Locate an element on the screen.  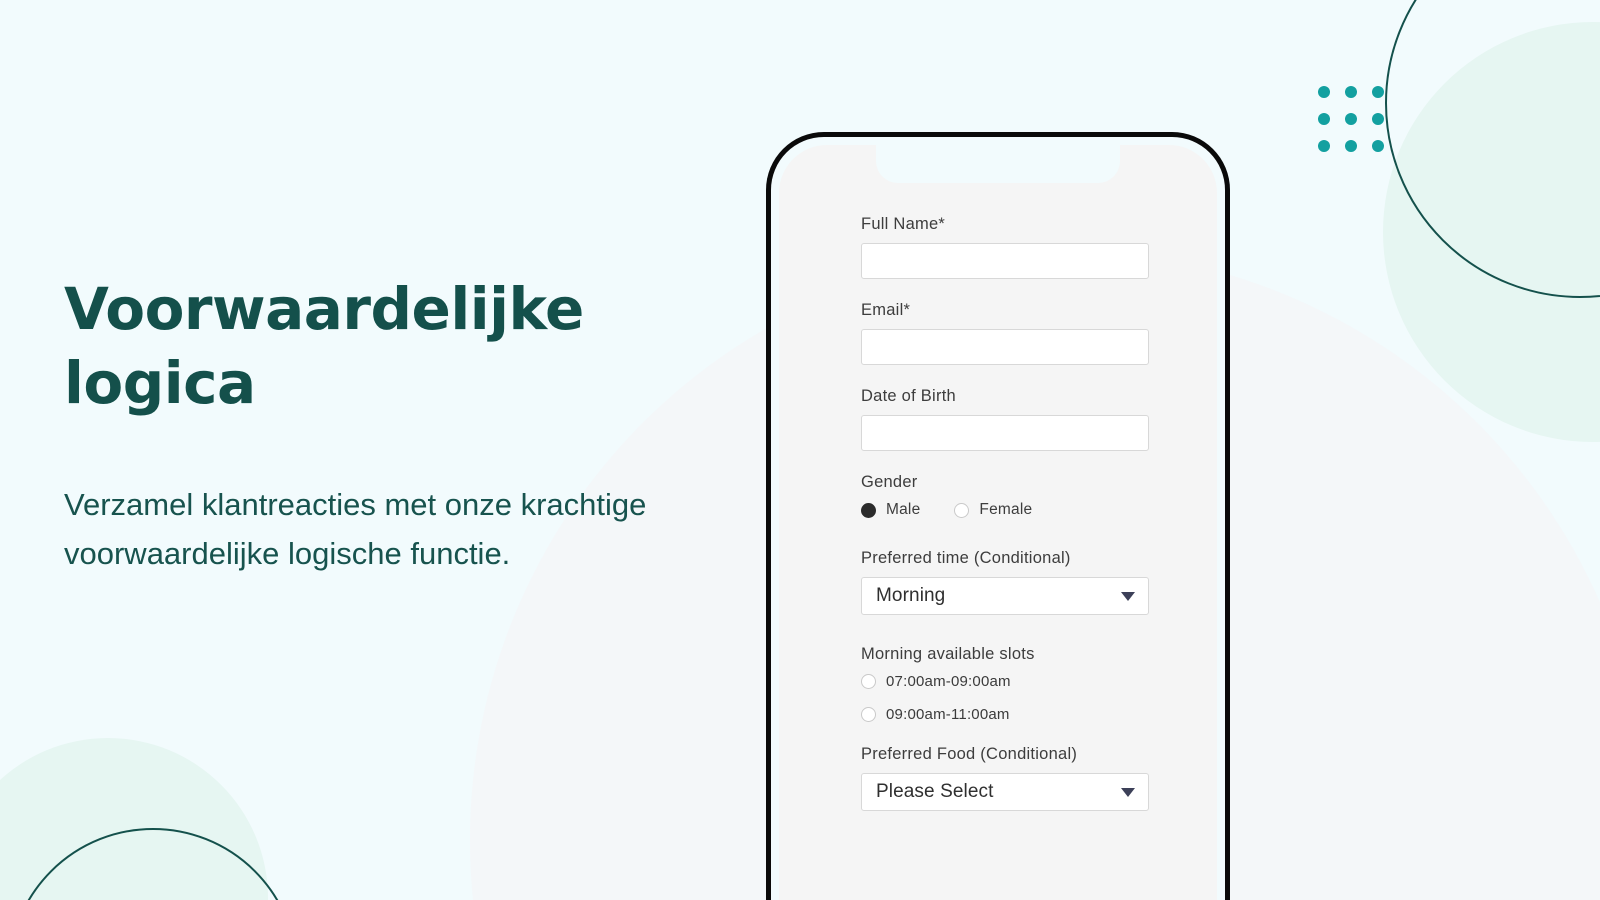
field-label-email: Email* is located at coordinates (886, 310).